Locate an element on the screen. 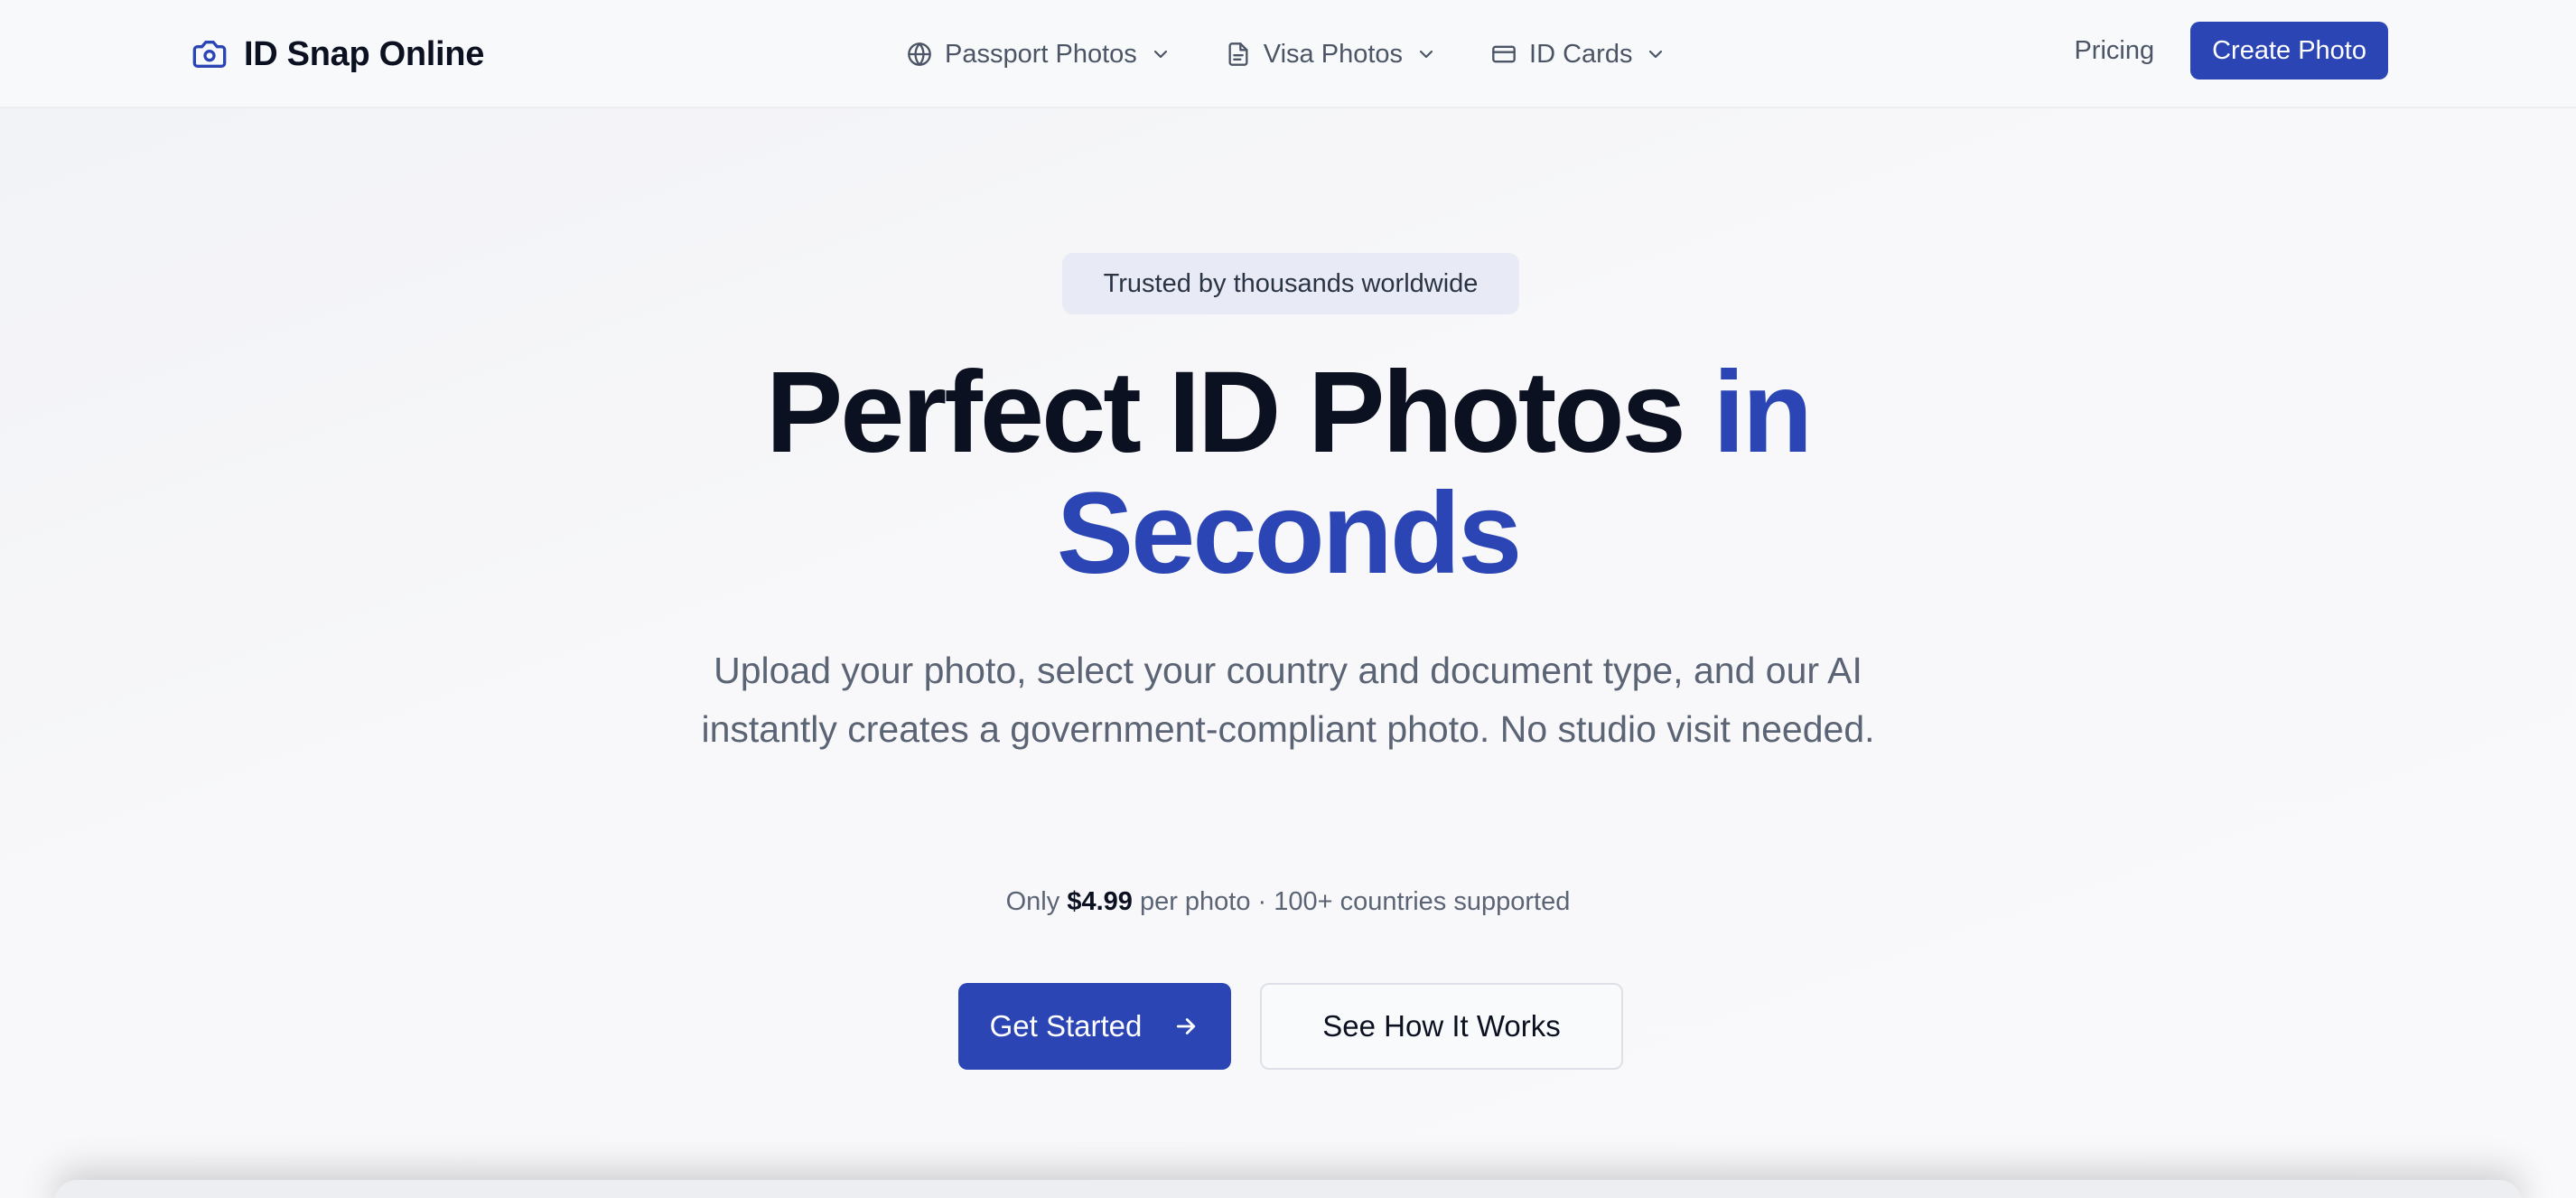  nav-visa-photos: Visa Photos is located at coordinates (1331, 55).